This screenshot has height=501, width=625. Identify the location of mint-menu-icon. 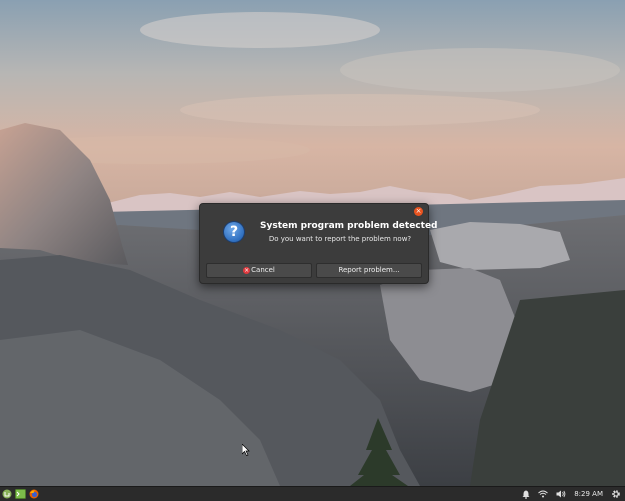
(7, 494).